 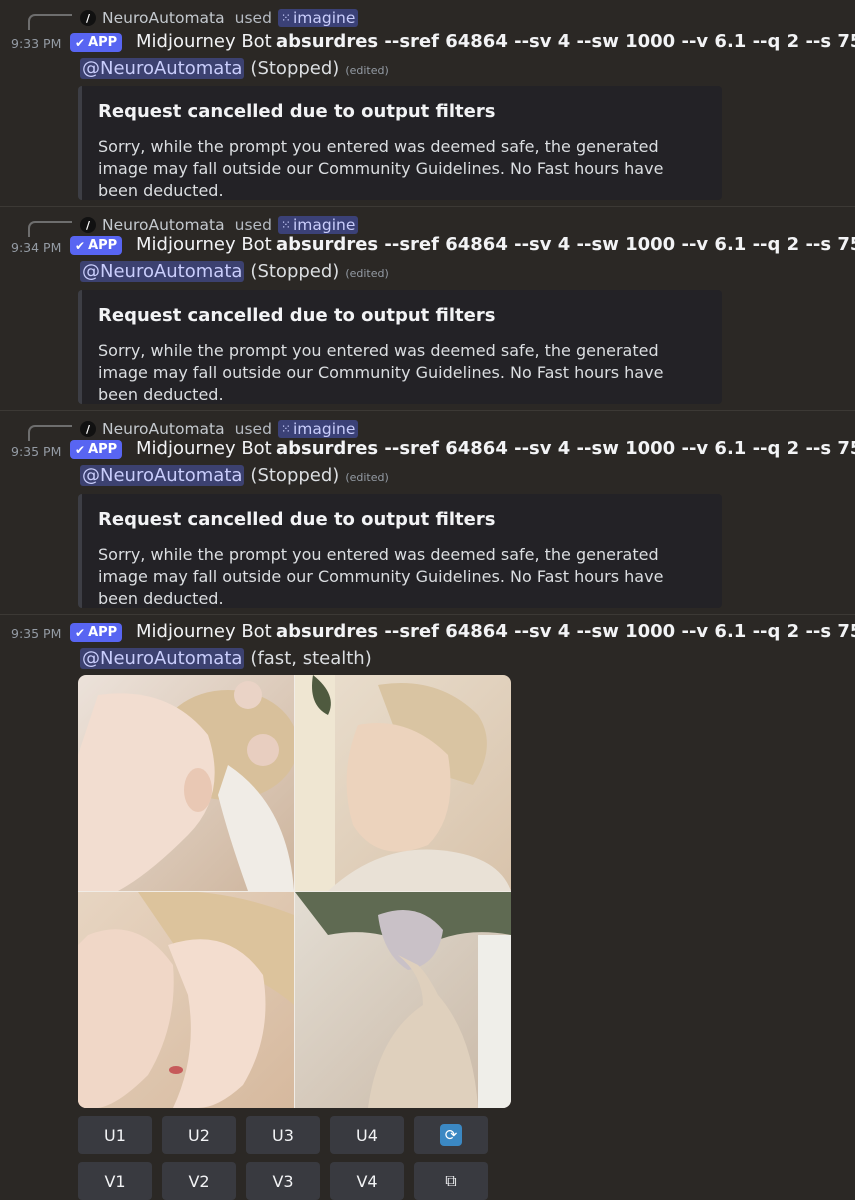 I want to click on timestamp: 9:34 PM, so click(x=36, y=247).